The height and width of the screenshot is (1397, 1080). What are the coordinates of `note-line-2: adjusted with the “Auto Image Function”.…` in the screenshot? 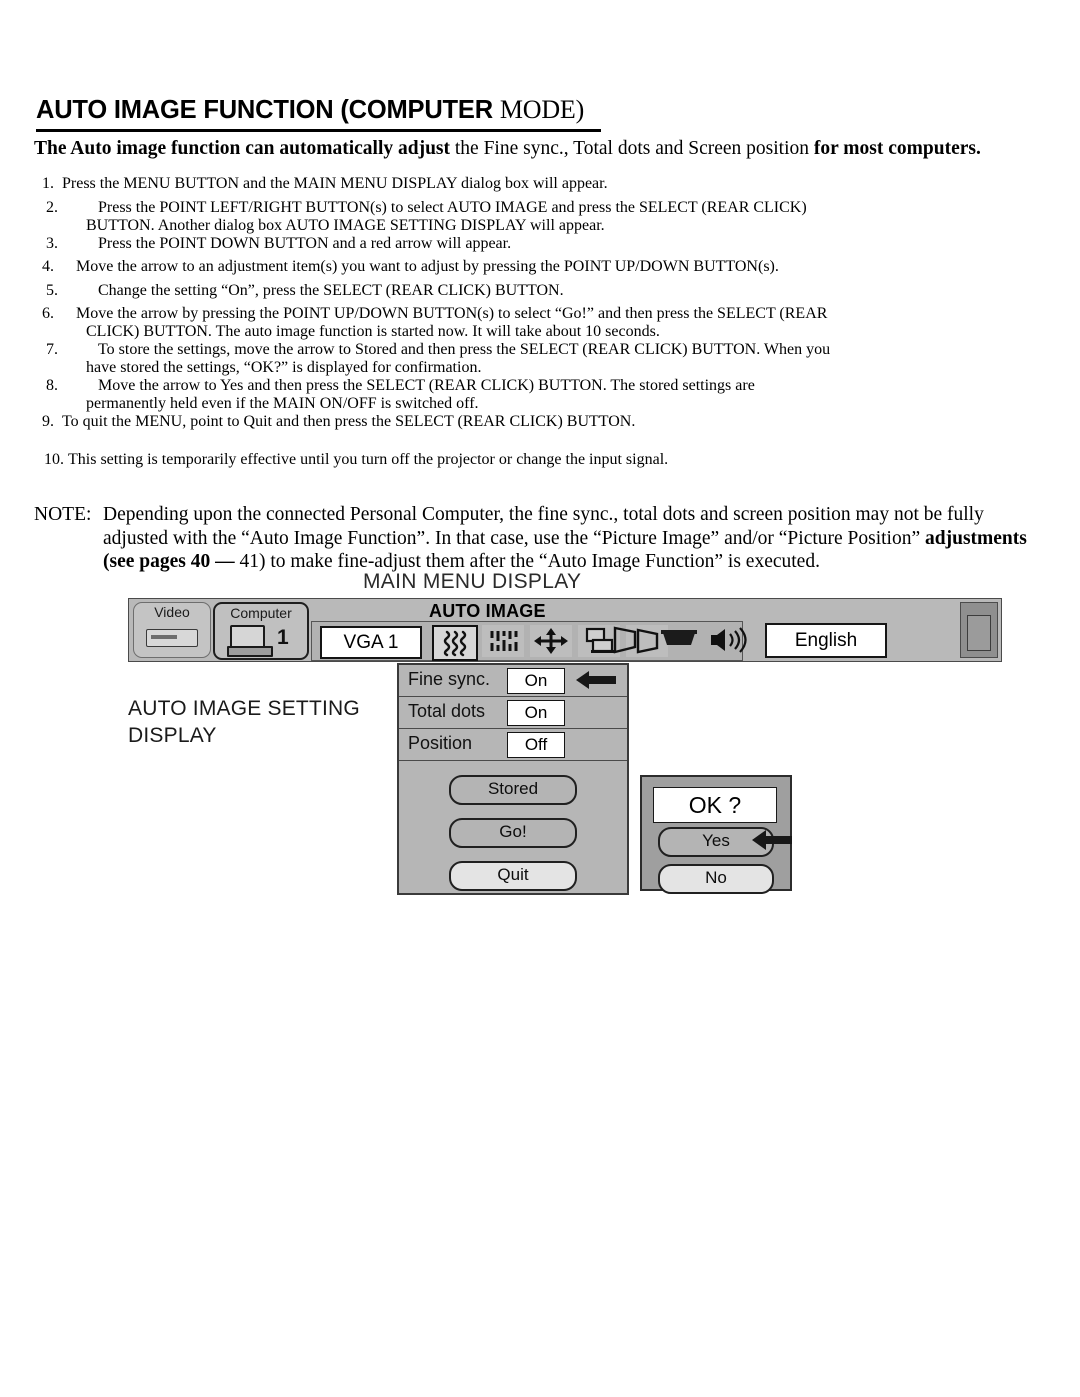 It's located at (541, 539).